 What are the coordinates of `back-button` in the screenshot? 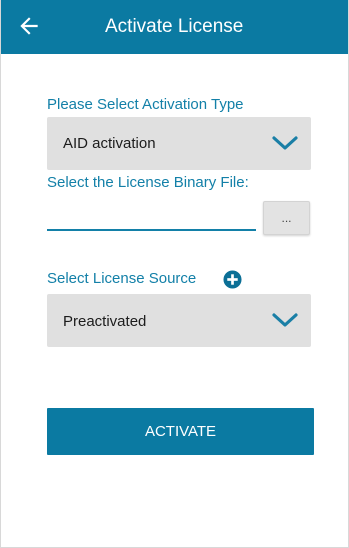 It's located at (29, 26).